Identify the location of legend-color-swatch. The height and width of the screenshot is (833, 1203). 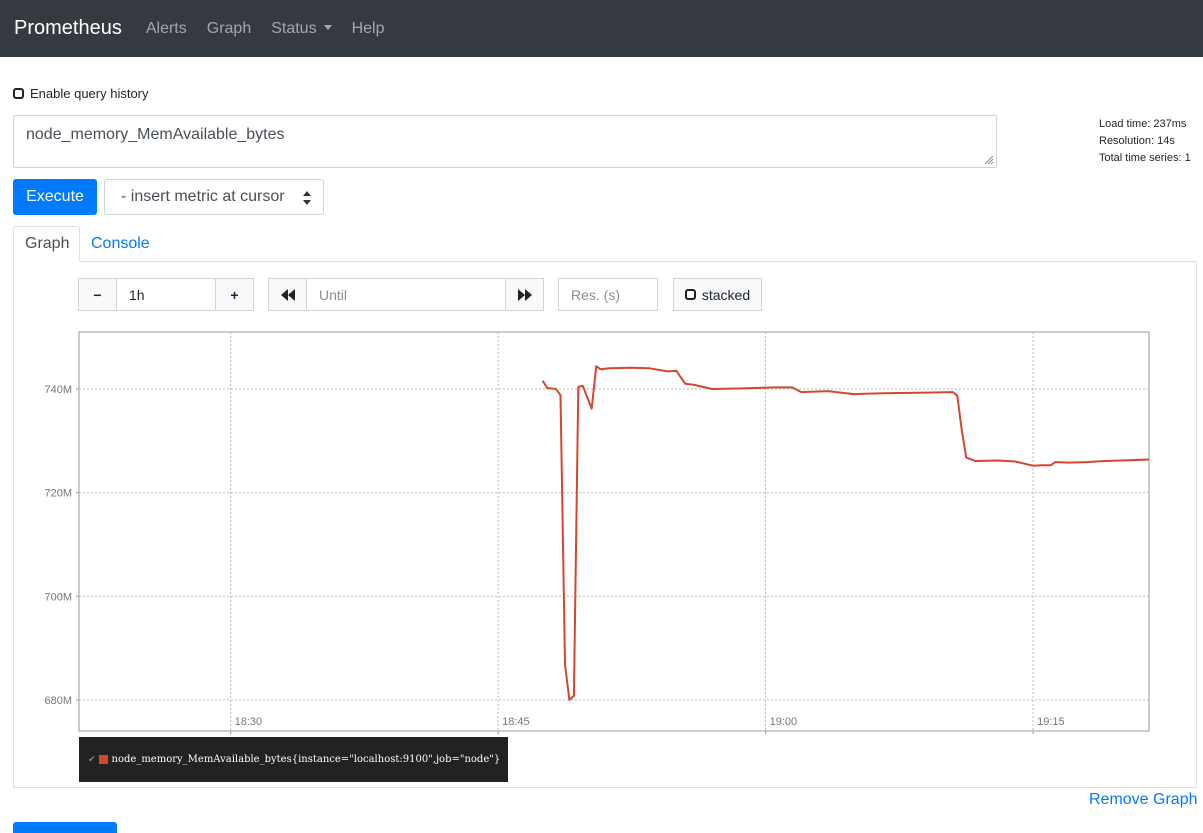
(103, 759).